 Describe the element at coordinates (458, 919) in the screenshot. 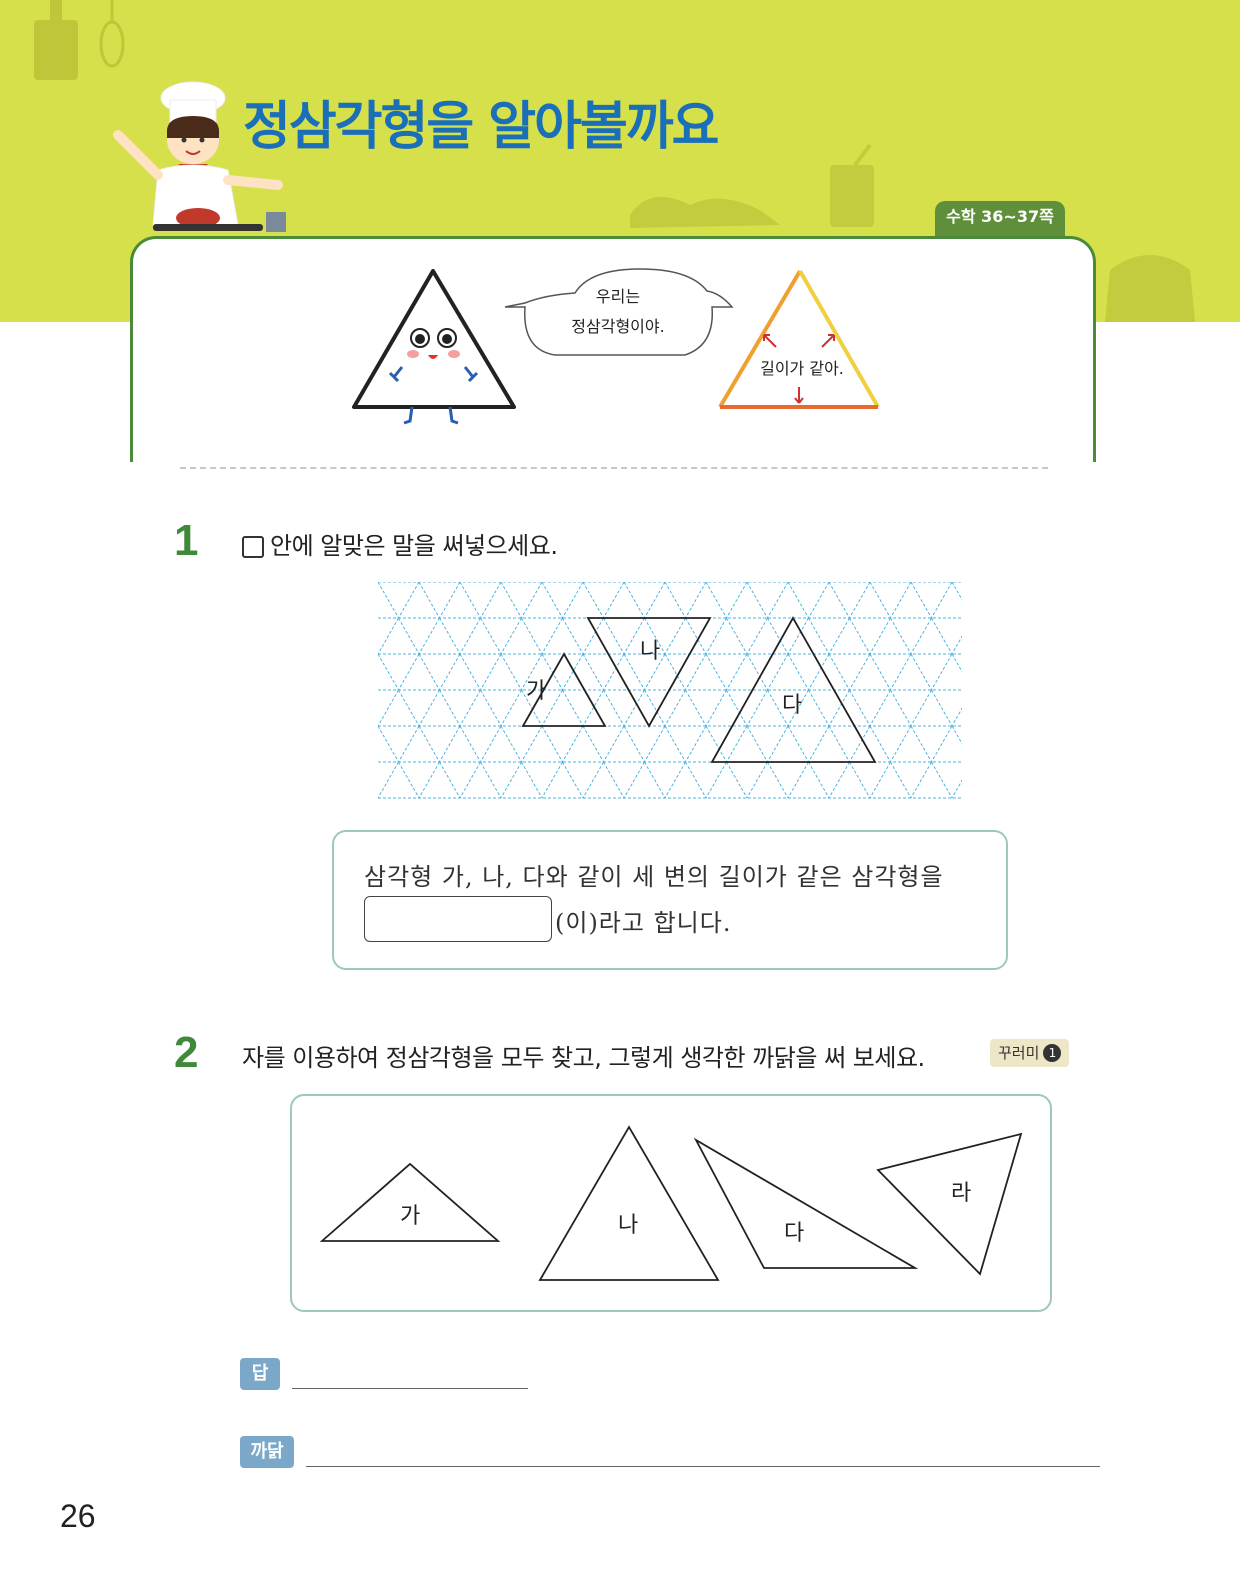

I see `answer-blank-input` at that location.